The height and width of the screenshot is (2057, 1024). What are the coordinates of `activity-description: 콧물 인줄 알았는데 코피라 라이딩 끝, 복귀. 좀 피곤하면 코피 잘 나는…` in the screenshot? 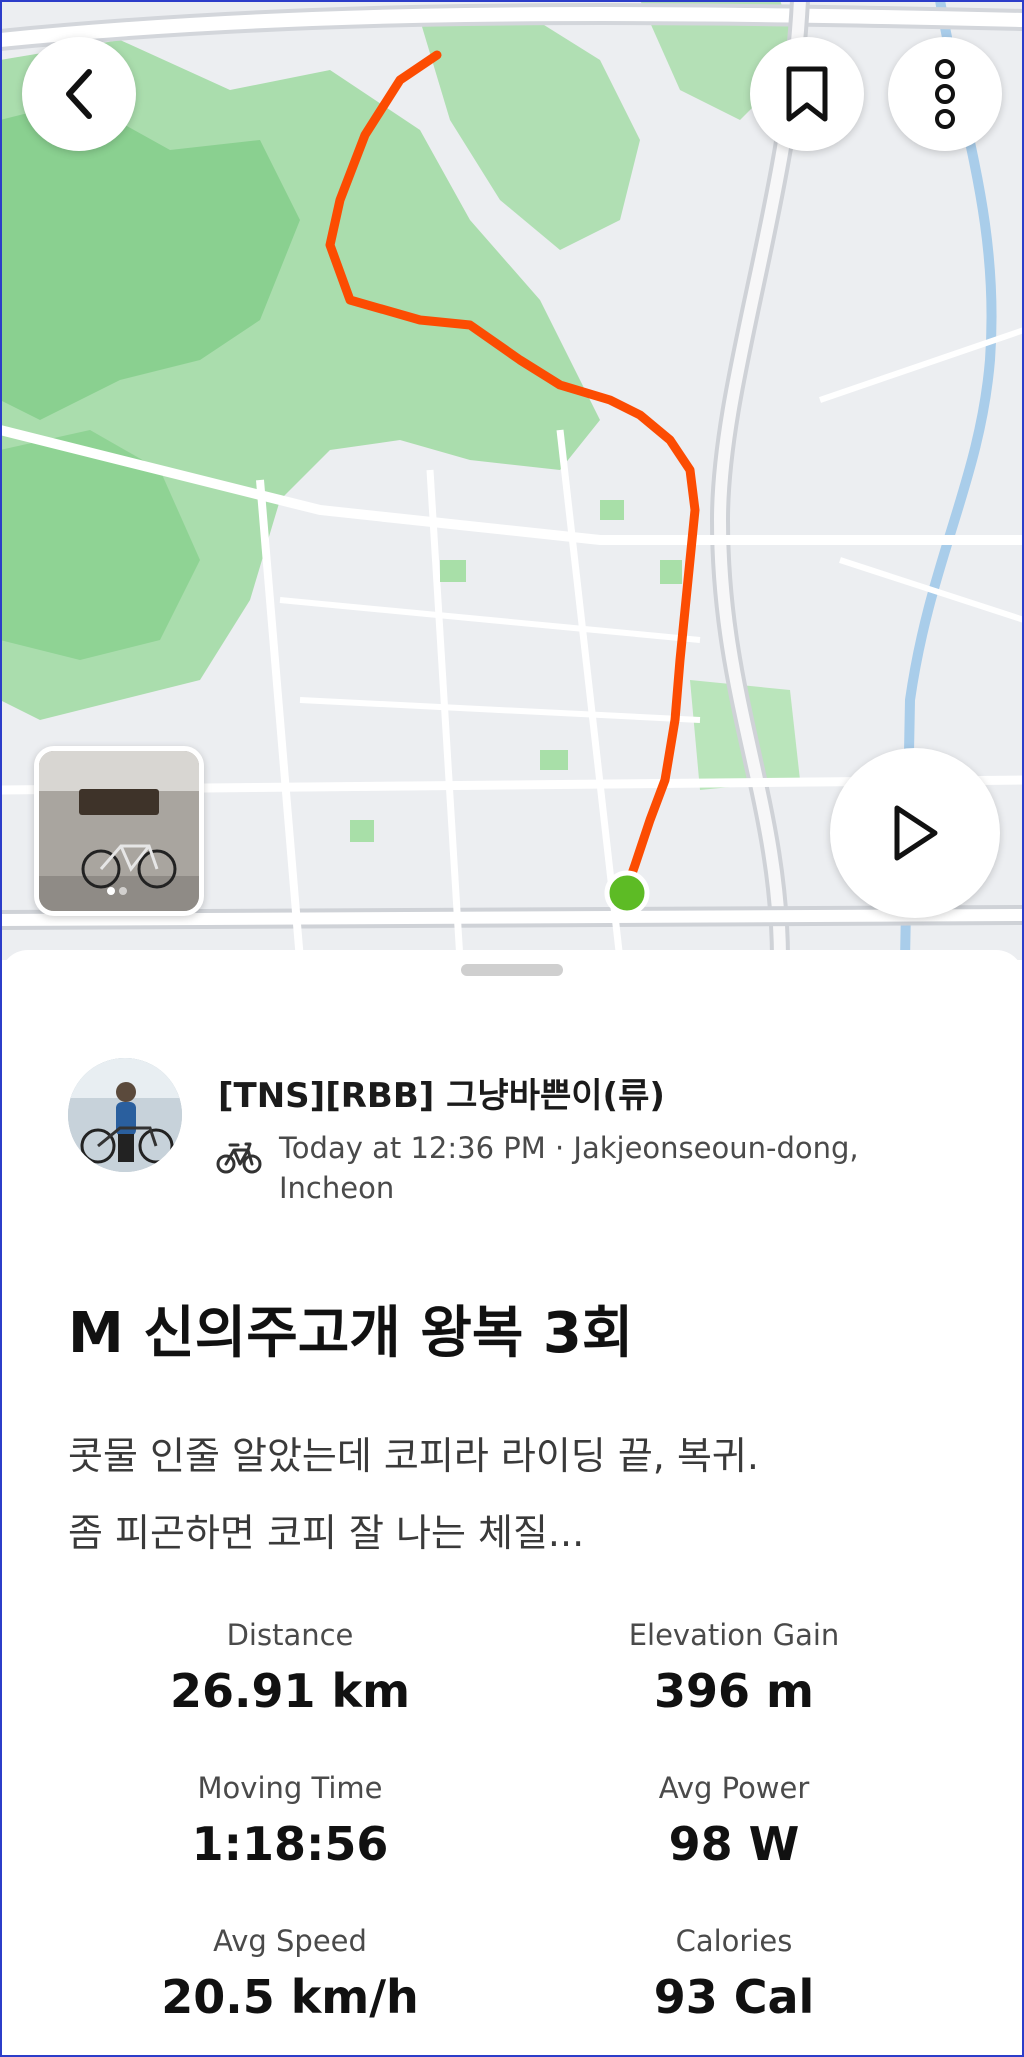 It's located at (518, 1495).